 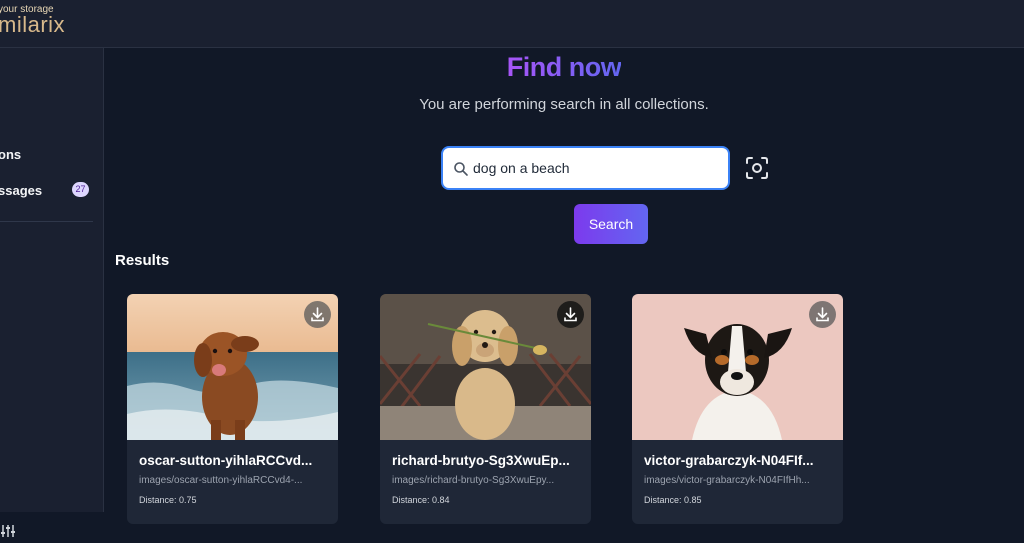 What do you see at coordinates (52, 292) in the screenshot?
I see `sidebar: ons ssages 27` at bounding box center [52, 292].